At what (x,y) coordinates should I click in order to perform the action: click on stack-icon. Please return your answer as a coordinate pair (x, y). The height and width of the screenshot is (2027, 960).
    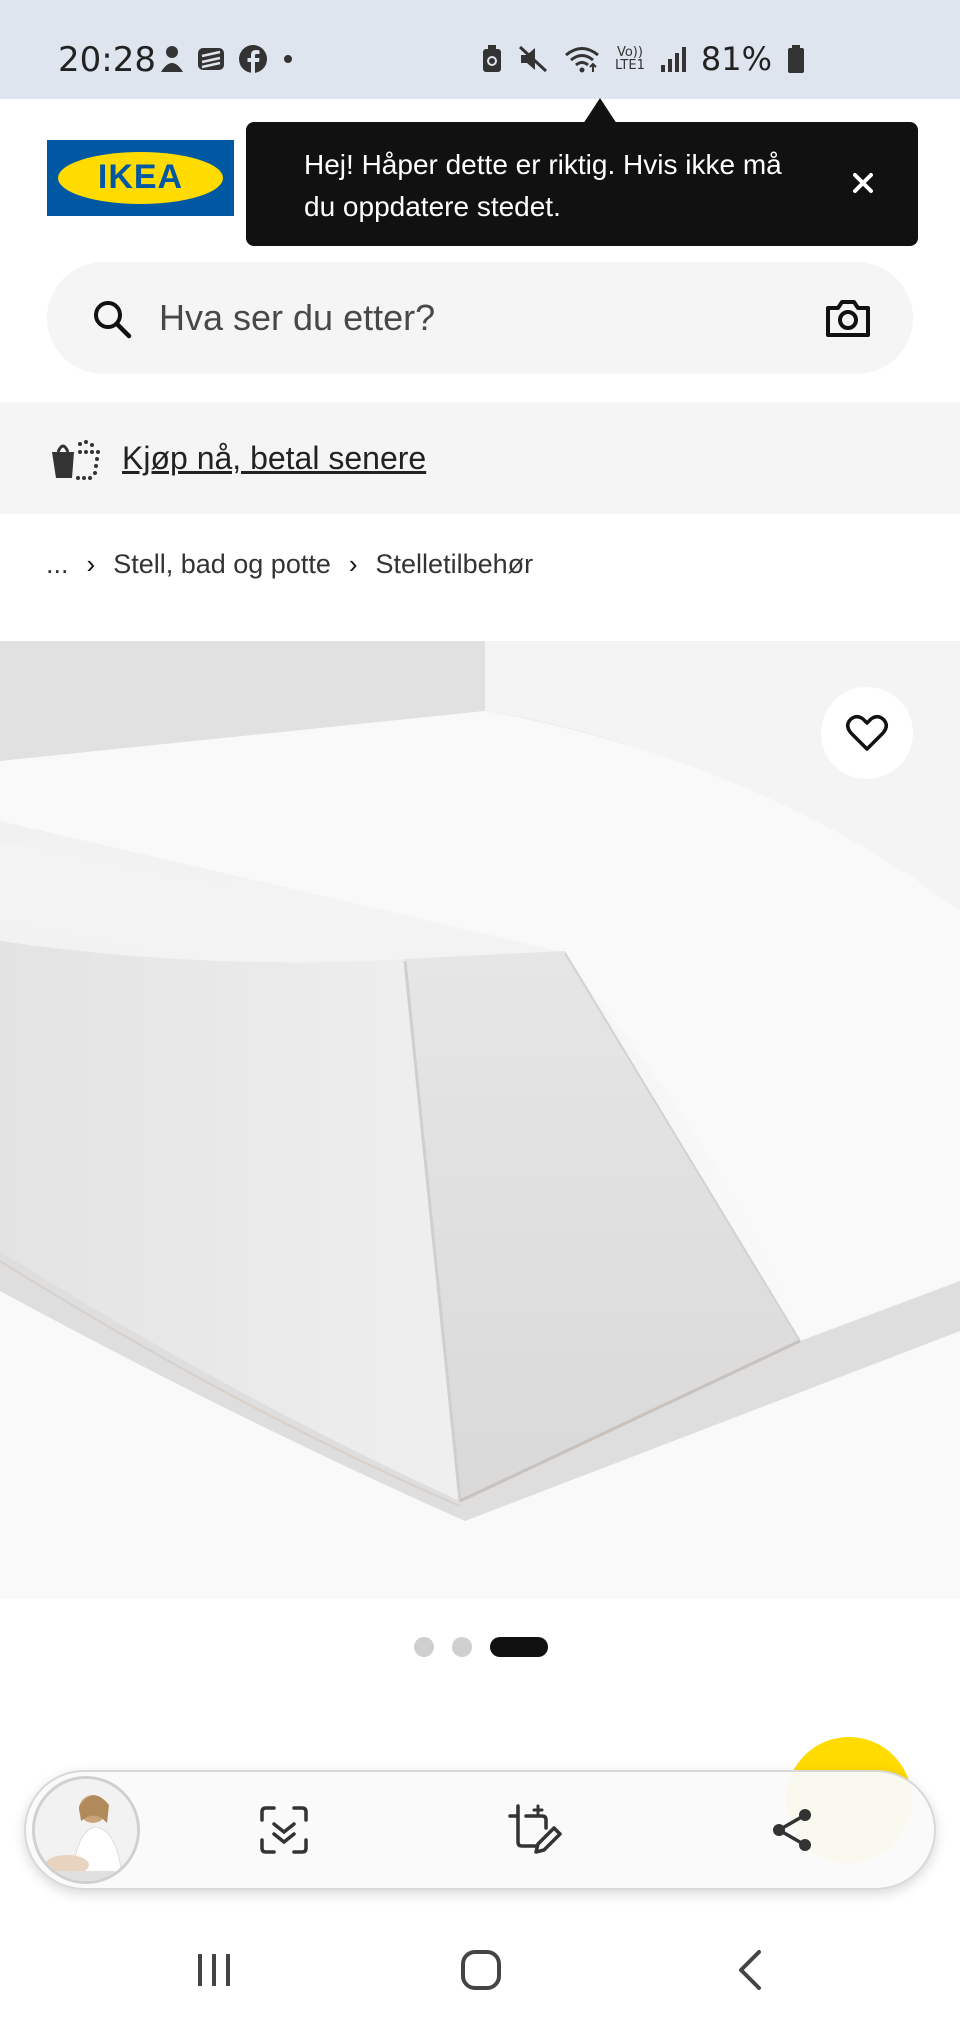
    Looking at the image, I should click on (211, 59).